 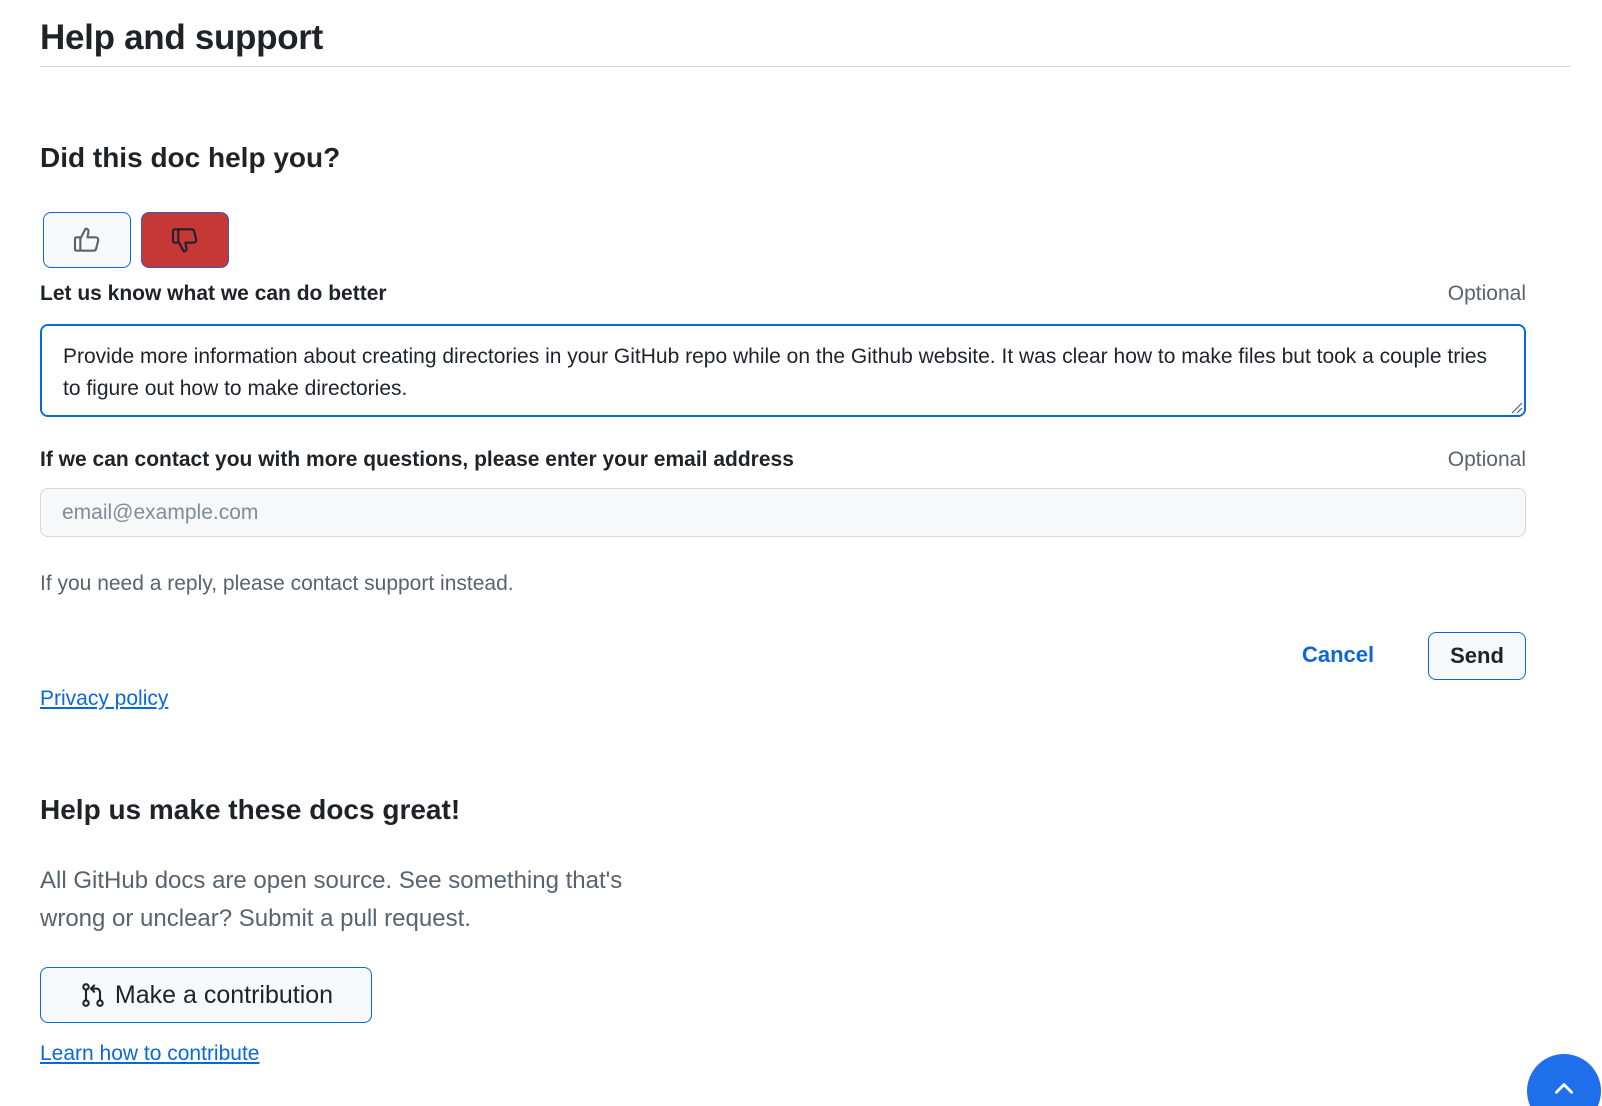 I want to click on make-contribution-button: Make a contribution, so click(x=206, y=995).